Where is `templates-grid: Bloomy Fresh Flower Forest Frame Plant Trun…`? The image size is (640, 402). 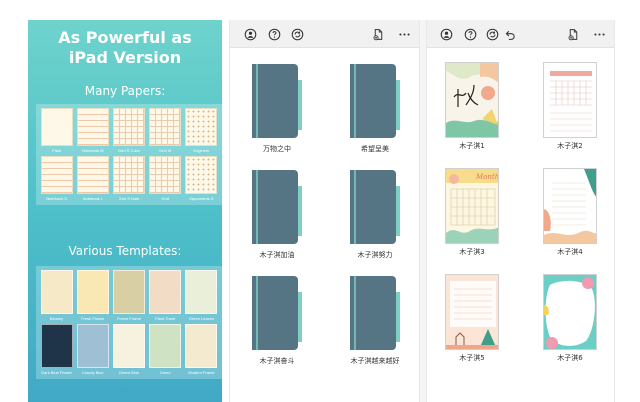 templates-grid: Bloomy Fresh Flower Forest Frame Plant Trun… is located at coordinates (129, 322).